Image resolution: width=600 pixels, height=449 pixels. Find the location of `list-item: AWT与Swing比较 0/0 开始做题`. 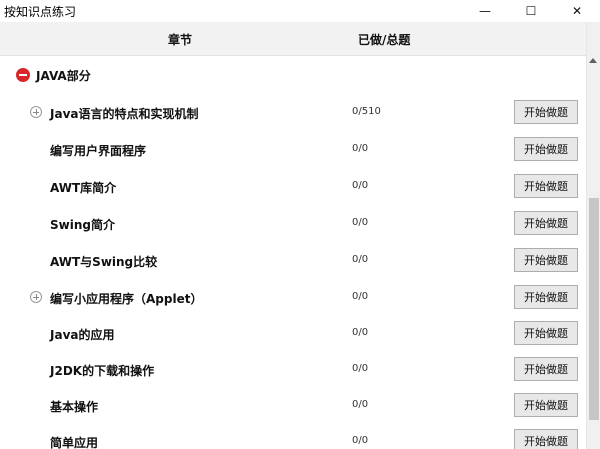

list-item: AWT与Swing比较 0/0 开始做题 is located at coordinates (293, 261).